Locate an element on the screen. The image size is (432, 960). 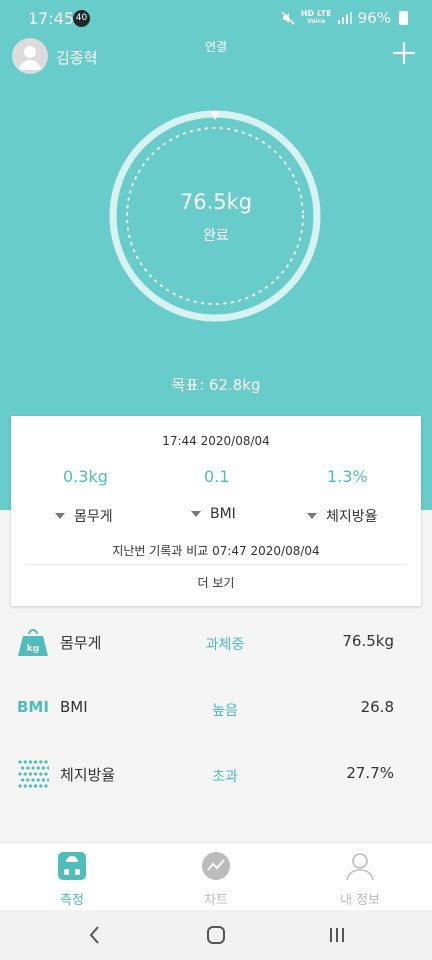
system-navigation-bar is located at coordinates (216, 935).